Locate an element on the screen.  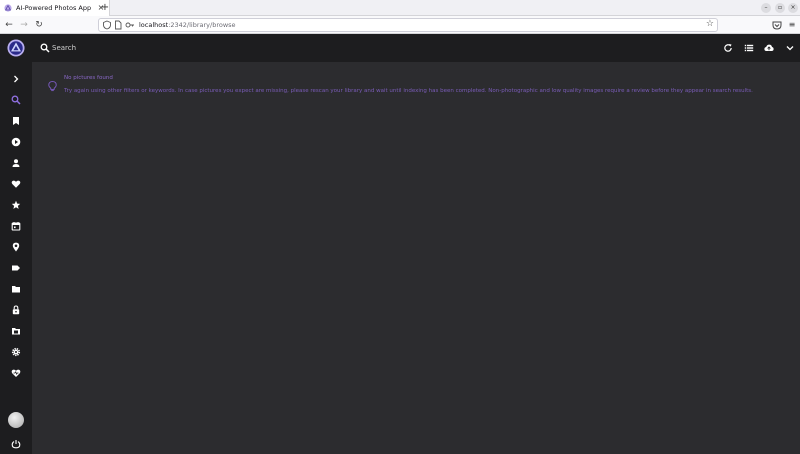
sidebar-item-calendar is located at coordinates (16, 226).